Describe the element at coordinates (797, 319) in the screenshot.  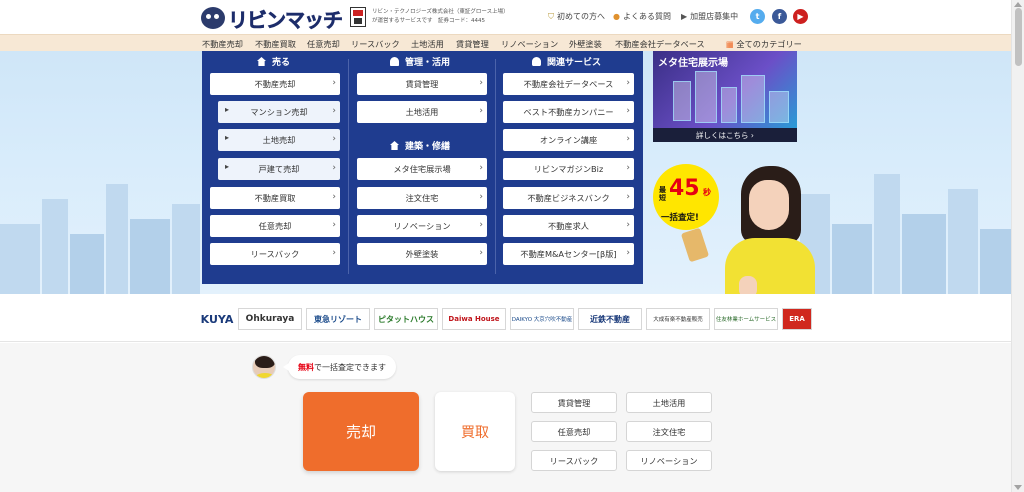
I see `partner-logo: ERA` at that location.